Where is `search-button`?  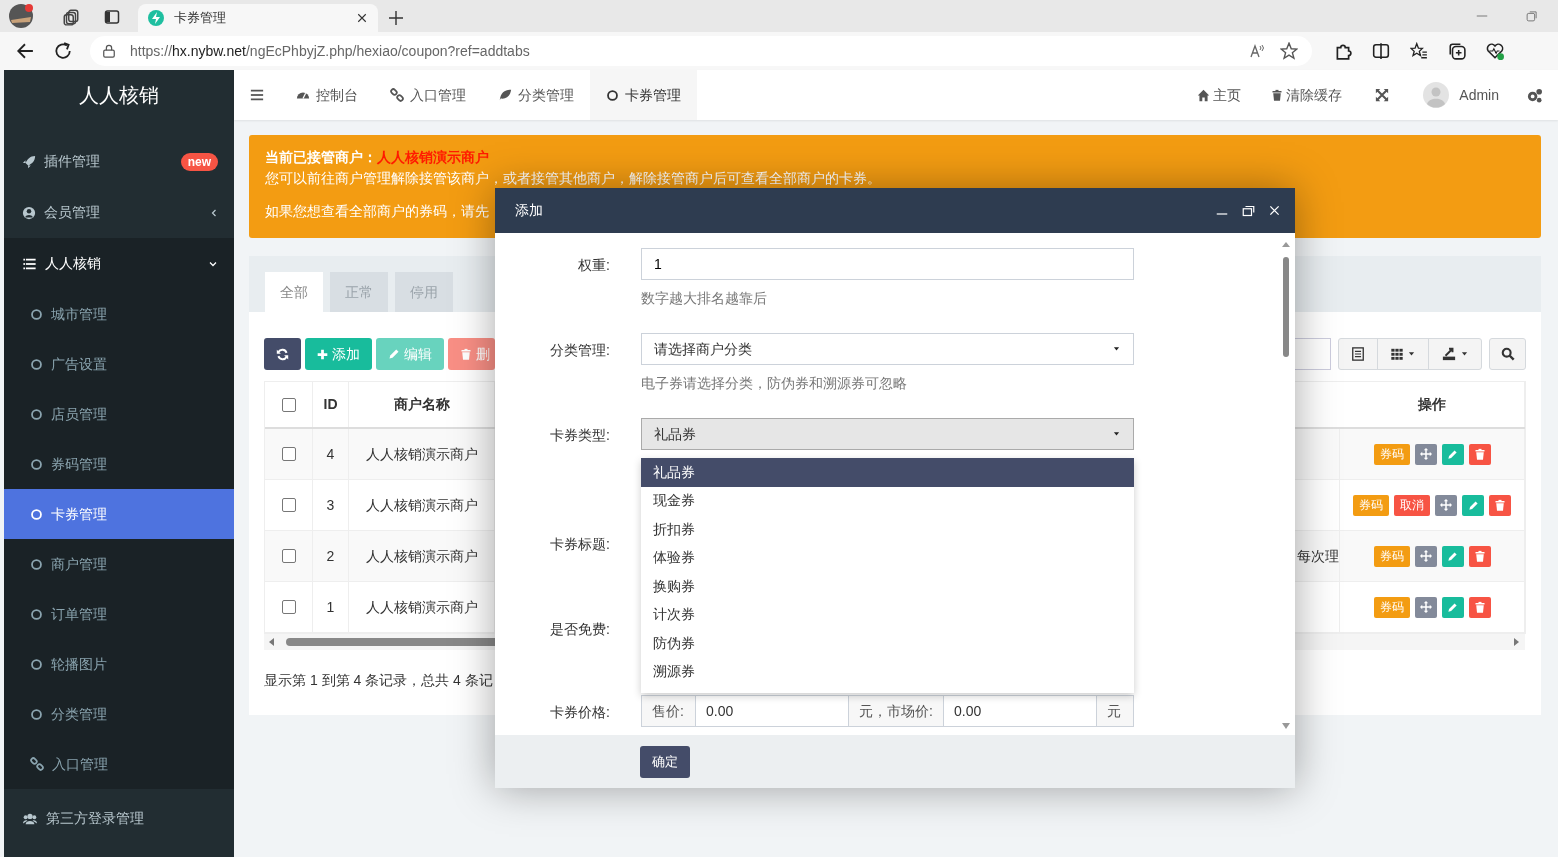 search-button is located at coordinates (1507, 354).